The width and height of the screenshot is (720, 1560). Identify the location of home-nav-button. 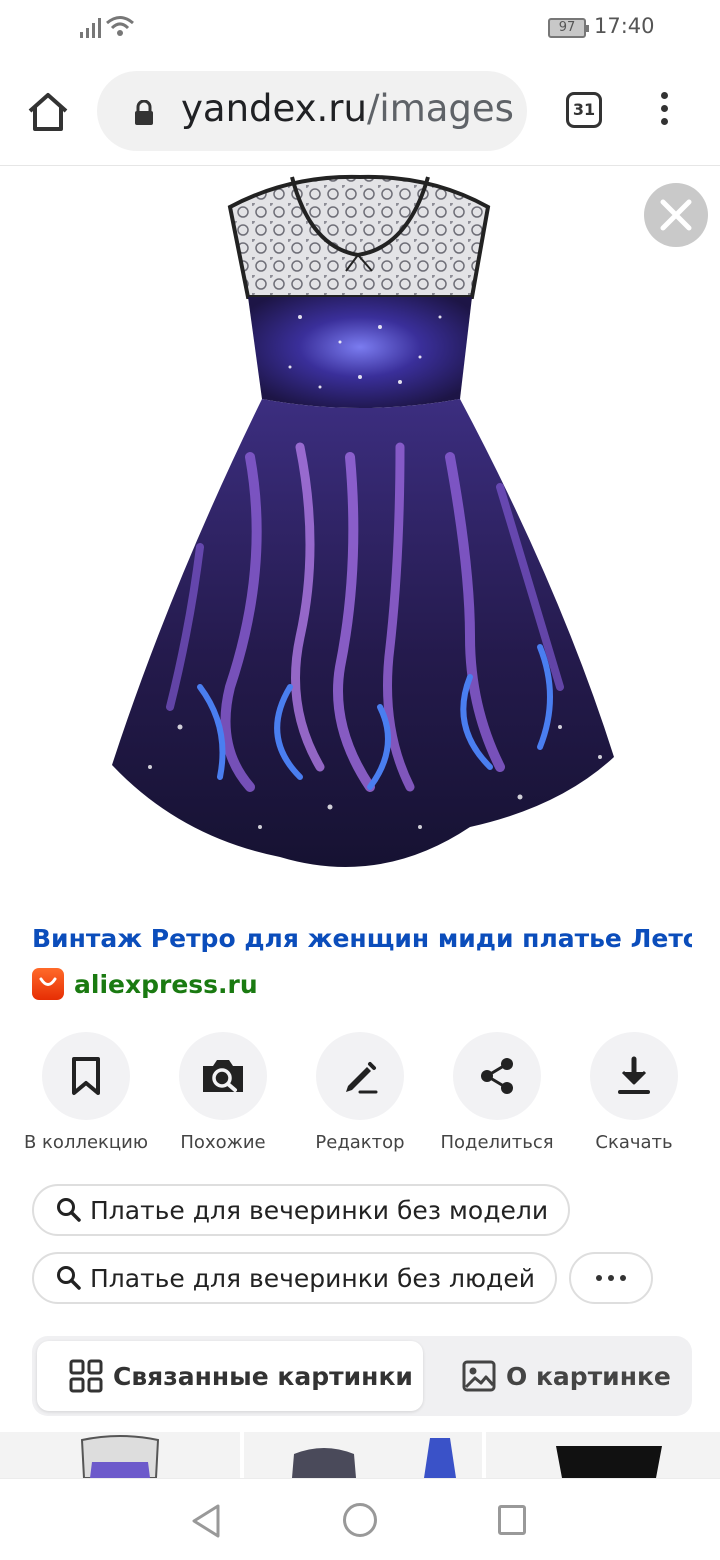
(360, 1520).